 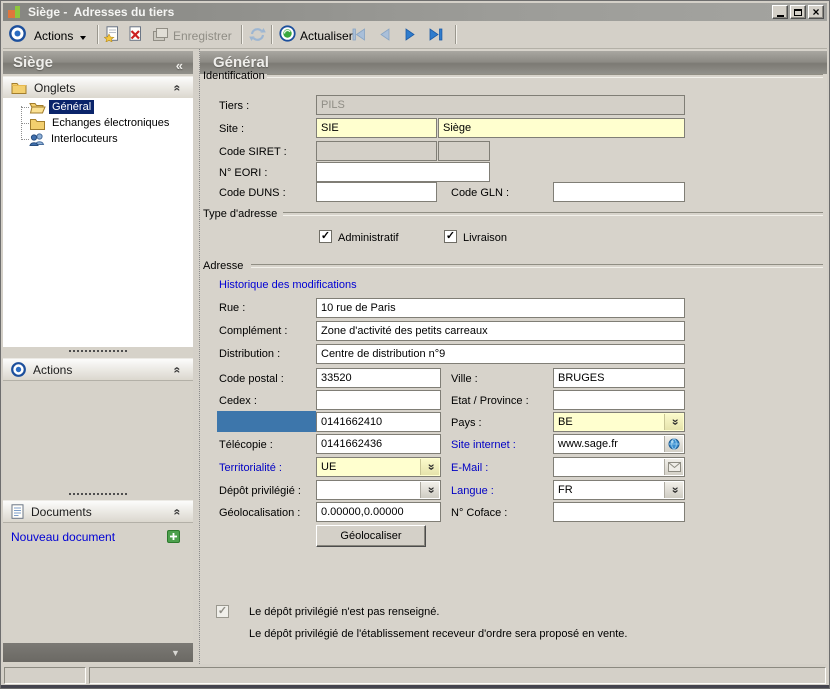 What do you see at coordinates (619, 444) in the screenshot?
I see `site-internet-field: www.sage.fr` at bounding box center [619, 444].